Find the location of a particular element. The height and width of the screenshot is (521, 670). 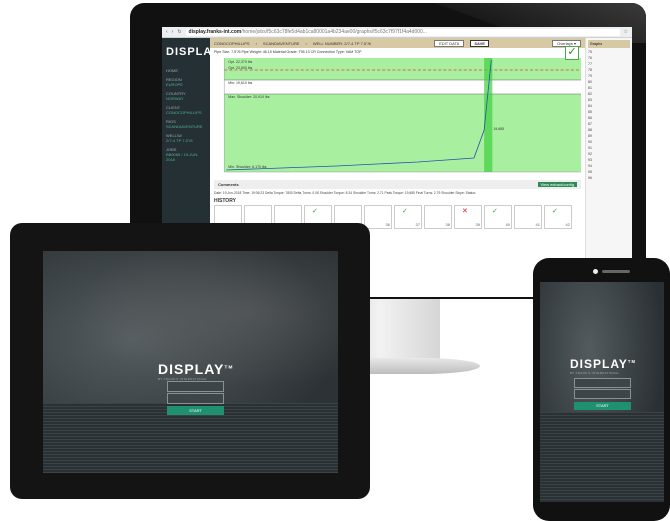

camera-icon is located at coordinates (595, 271).